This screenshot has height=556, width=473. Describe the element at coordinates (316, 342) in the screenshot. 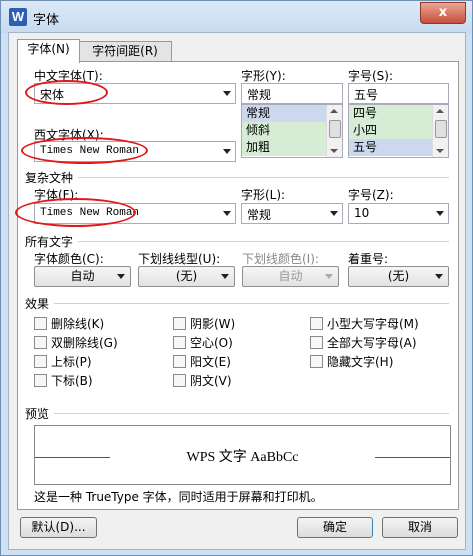

I see `all-caps-checkbox` at that location.